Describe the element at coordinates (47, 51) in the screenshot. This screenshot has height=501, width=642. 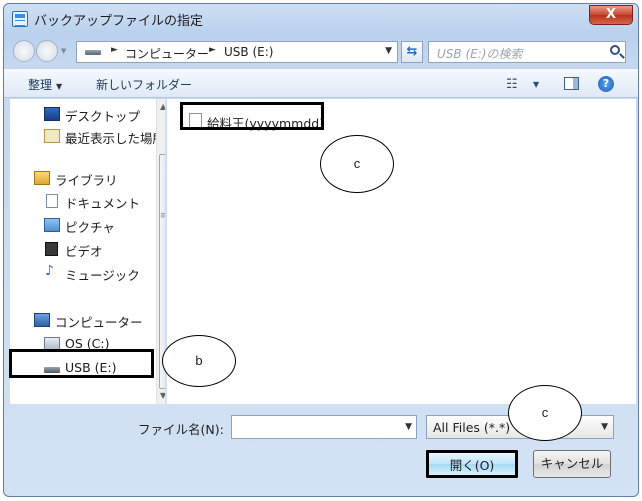
I see `forward-button` at that location.